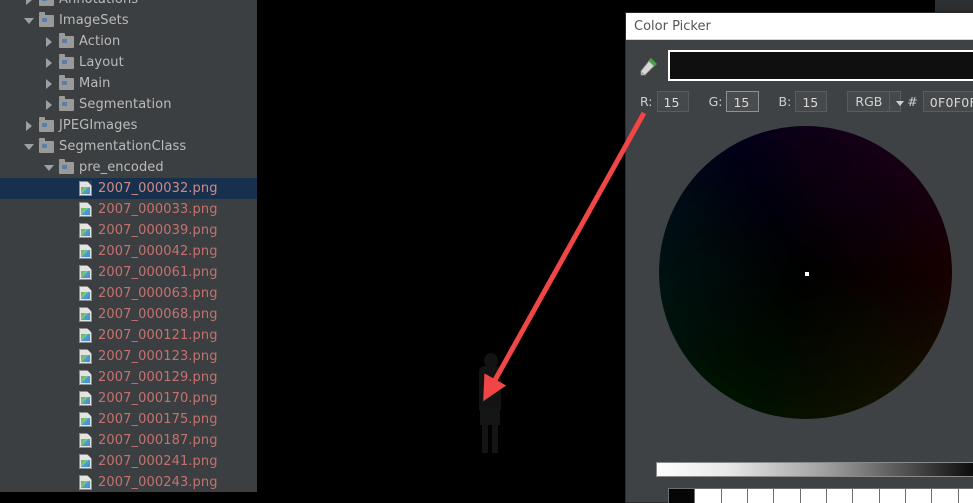 The width and height of the screenshot is (973, 503). I want to click on r-input: 15, so click(672, 101).